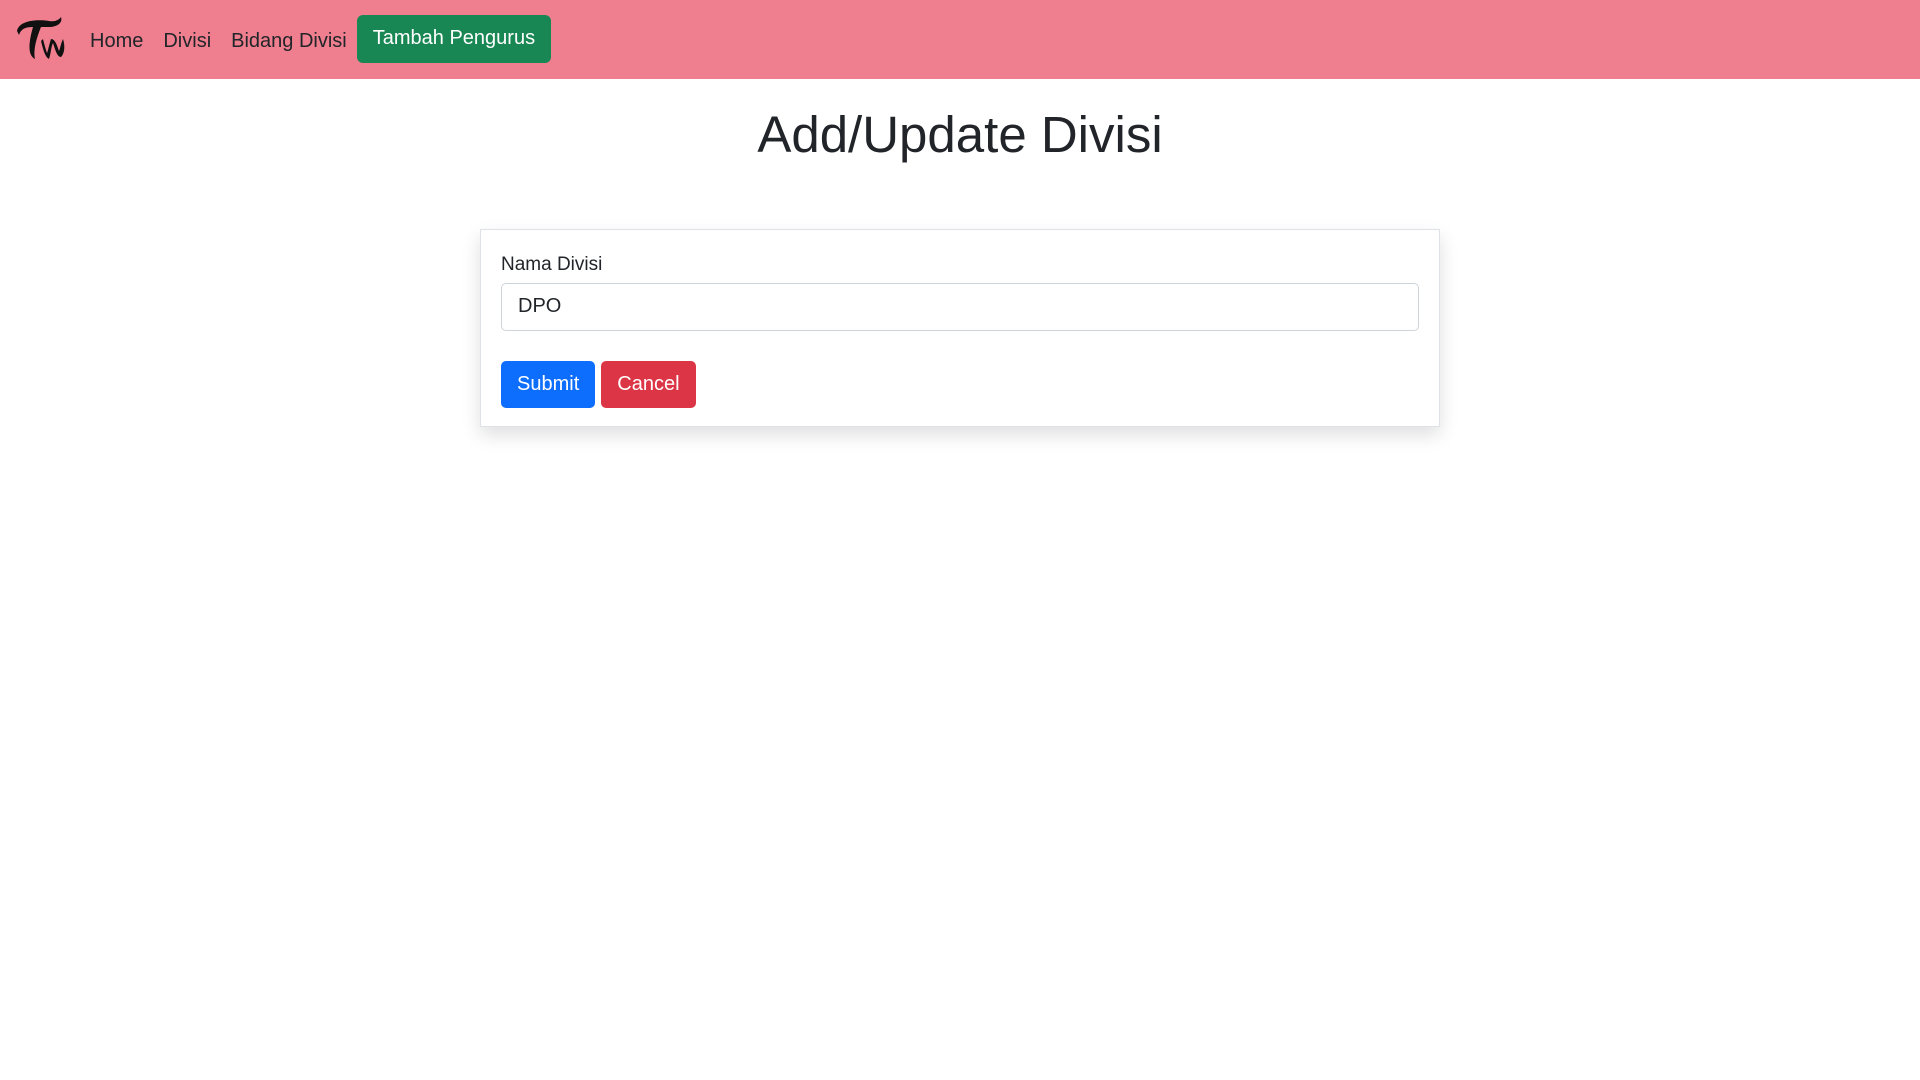 This screenshot has height=1080, width=1920. What do you see at coordinates (116, 40) in the screenshot?
I see `nav-link-home: Home` at bounding box center [116, 40].